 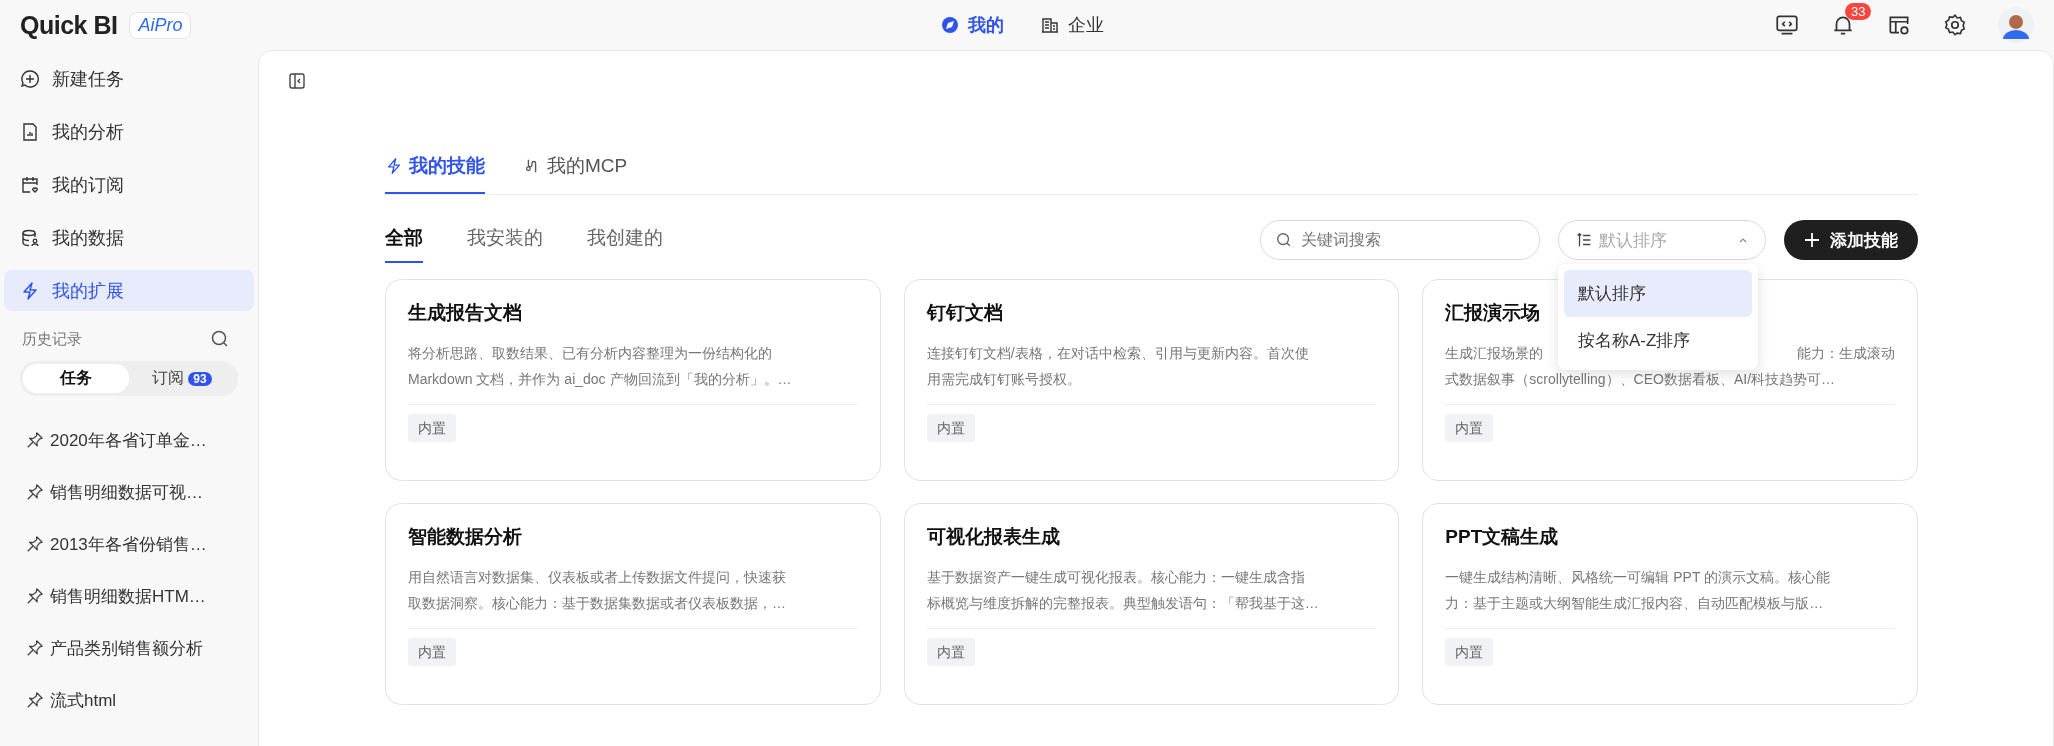 What do you see at coordinates (950, 25) in the screenshot?
I see `compass-icon` at bounding box center [950, 25].